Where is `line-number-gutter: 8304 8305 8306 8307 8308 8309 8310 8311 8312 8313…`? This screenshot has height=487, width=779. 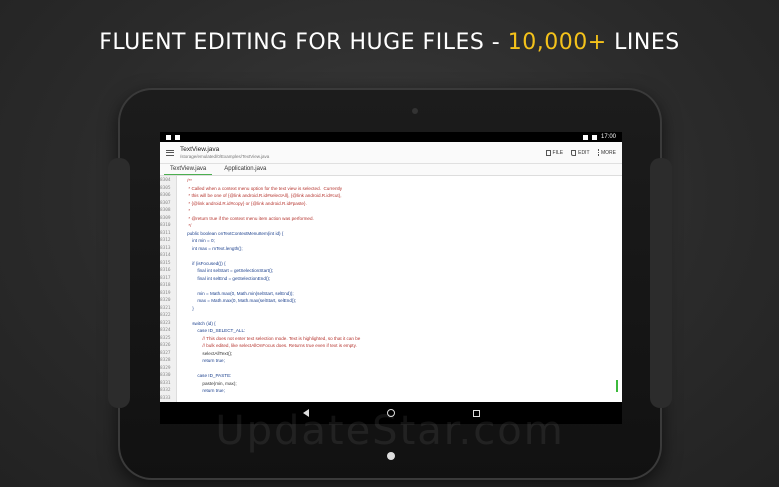 line-number-gutter: 8304 8305 8306 8307 8308 8309 8310 8311 8312 8313… is located at coordinates (168, 289).